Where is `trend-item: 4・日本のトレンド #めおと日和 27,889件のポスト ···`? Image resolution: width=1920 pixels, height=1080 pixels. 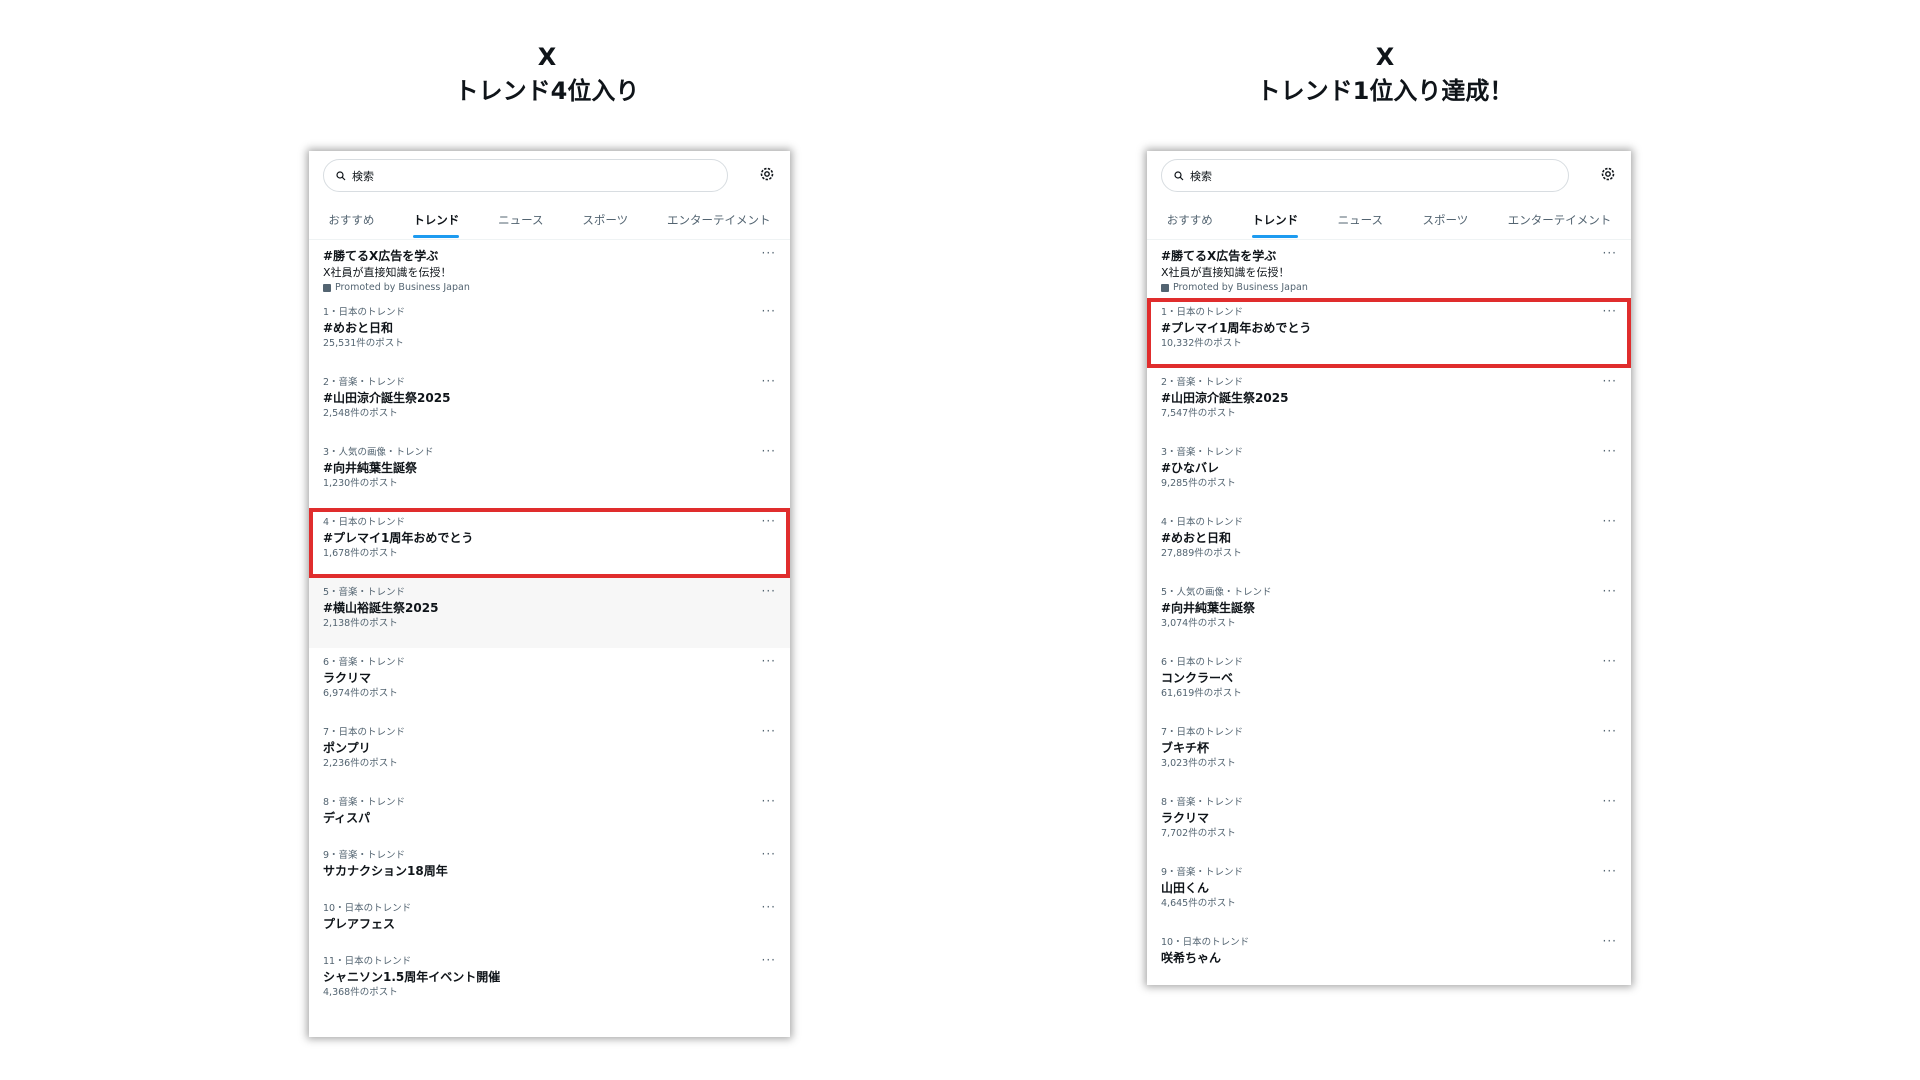
trend-item: 4・日本のトレンド #めおと日和 27,889件のポスト ··· is located at coordinates (1389, 543).